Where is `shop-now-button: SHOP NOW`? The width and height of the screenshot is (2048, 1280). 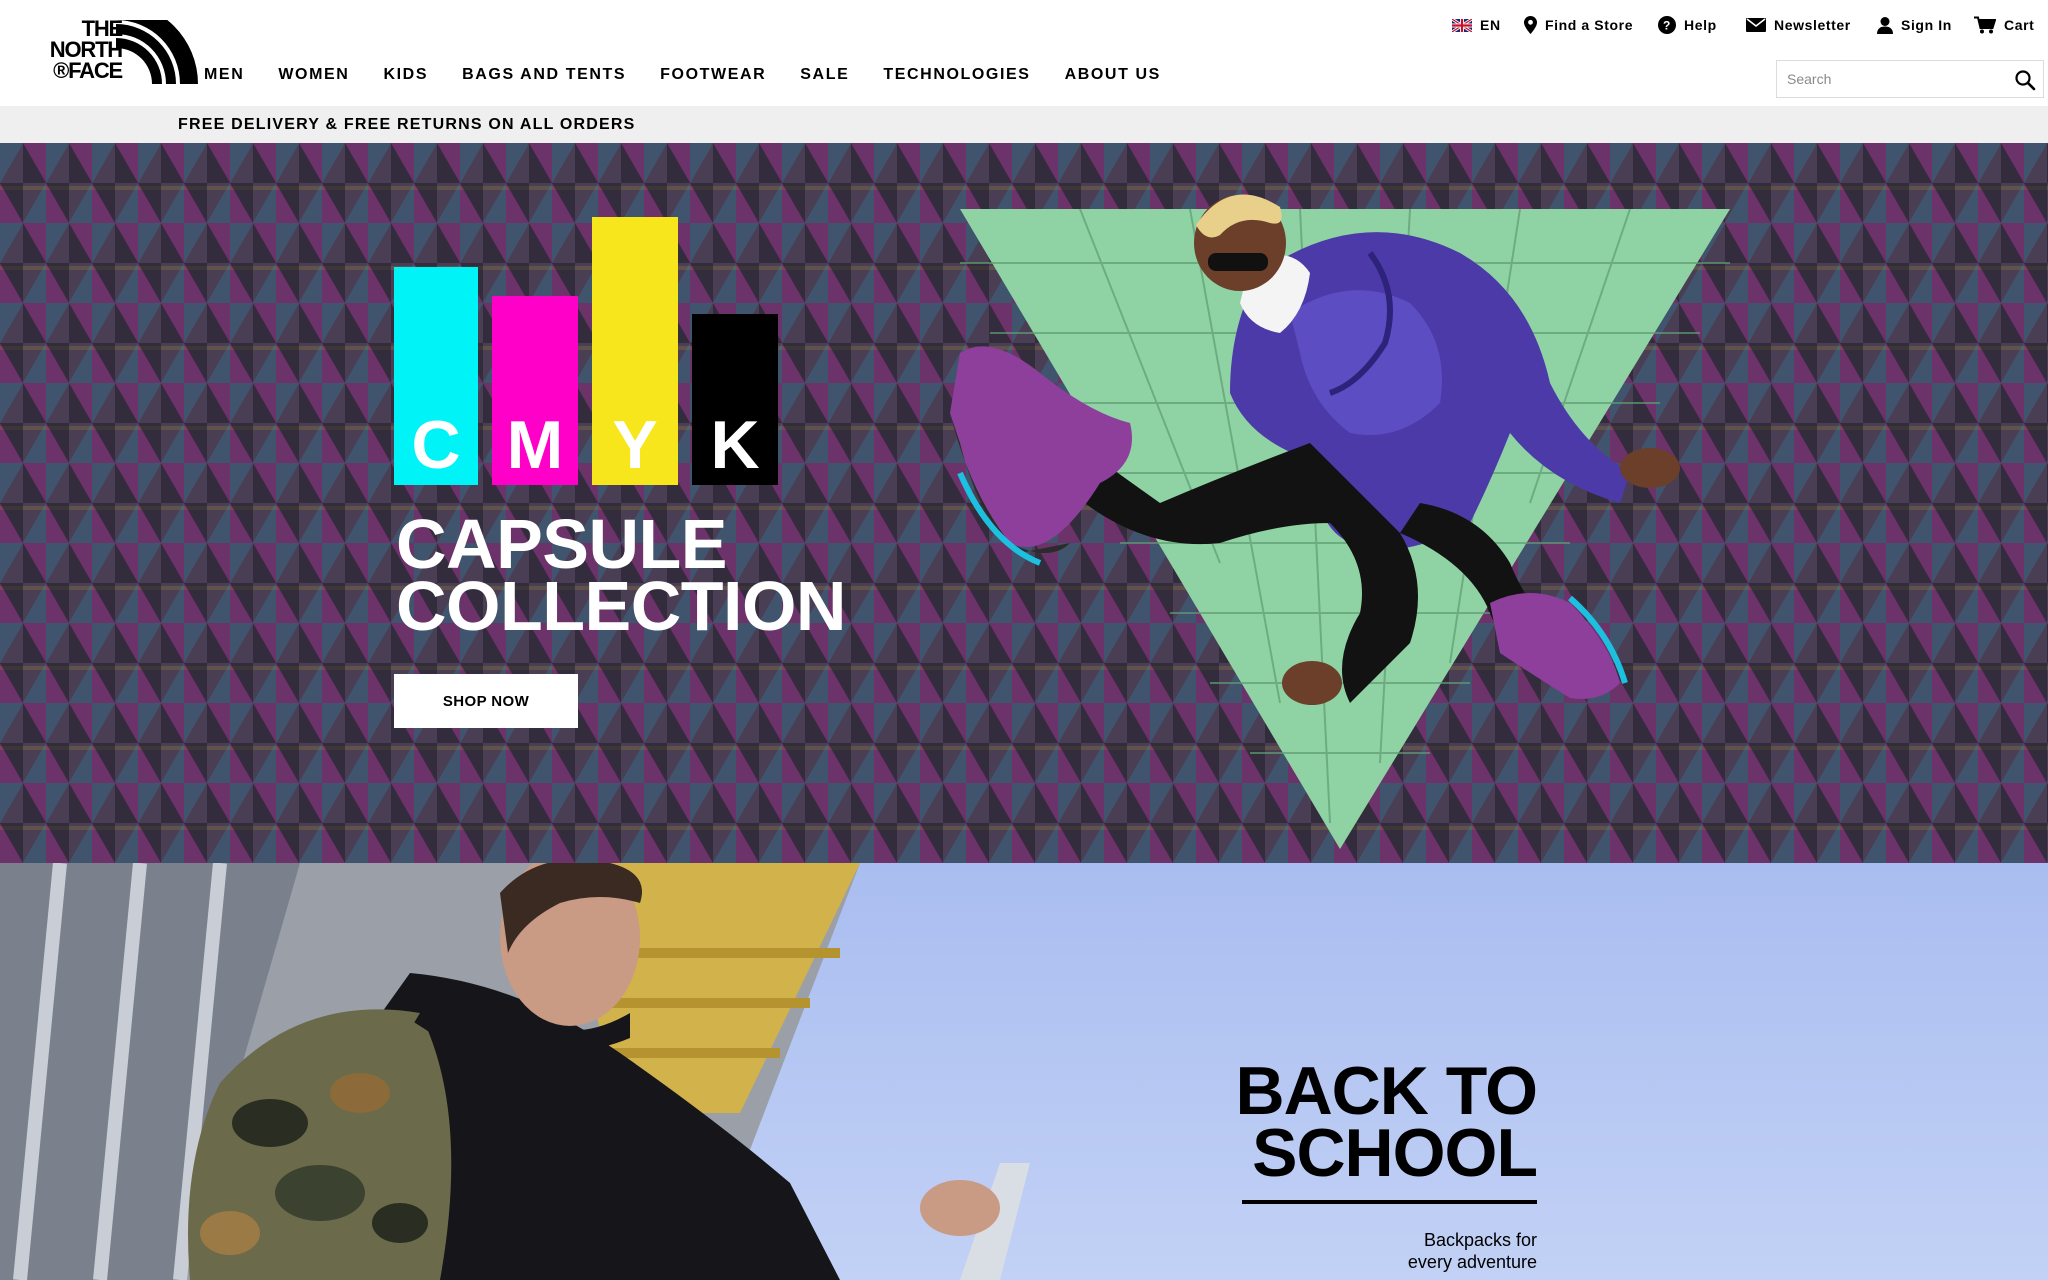 shop-now-button: SHOP NOW is located at coordinates (486, 701).